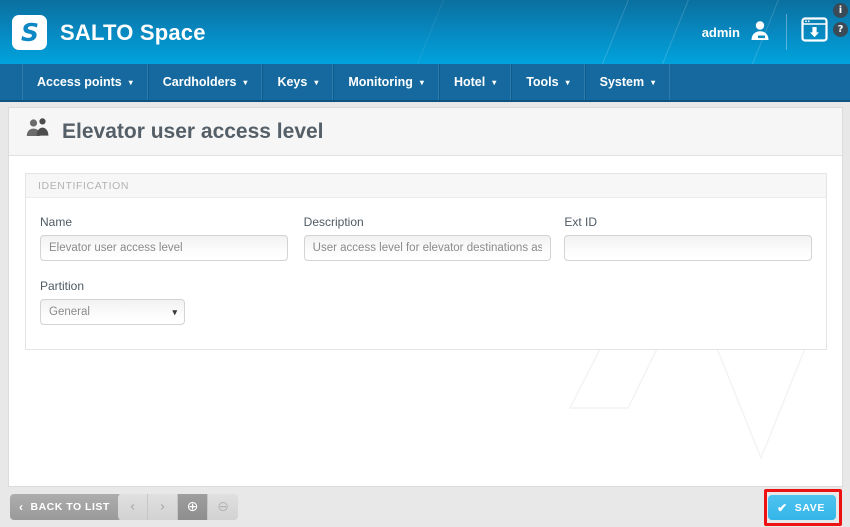 The image size is (850, 527). I want to click on nav-item-keys: Keys ▾, so click(298, 82).